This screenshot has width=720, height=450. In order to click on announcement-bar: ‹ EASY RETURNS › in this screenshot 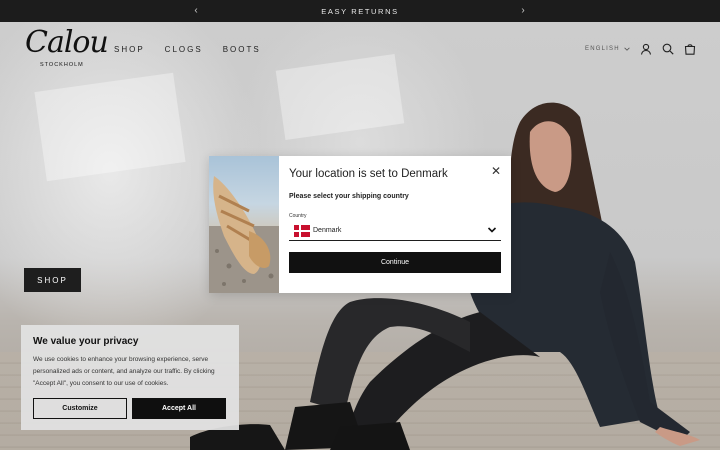, I will do `click(360, 11)`.